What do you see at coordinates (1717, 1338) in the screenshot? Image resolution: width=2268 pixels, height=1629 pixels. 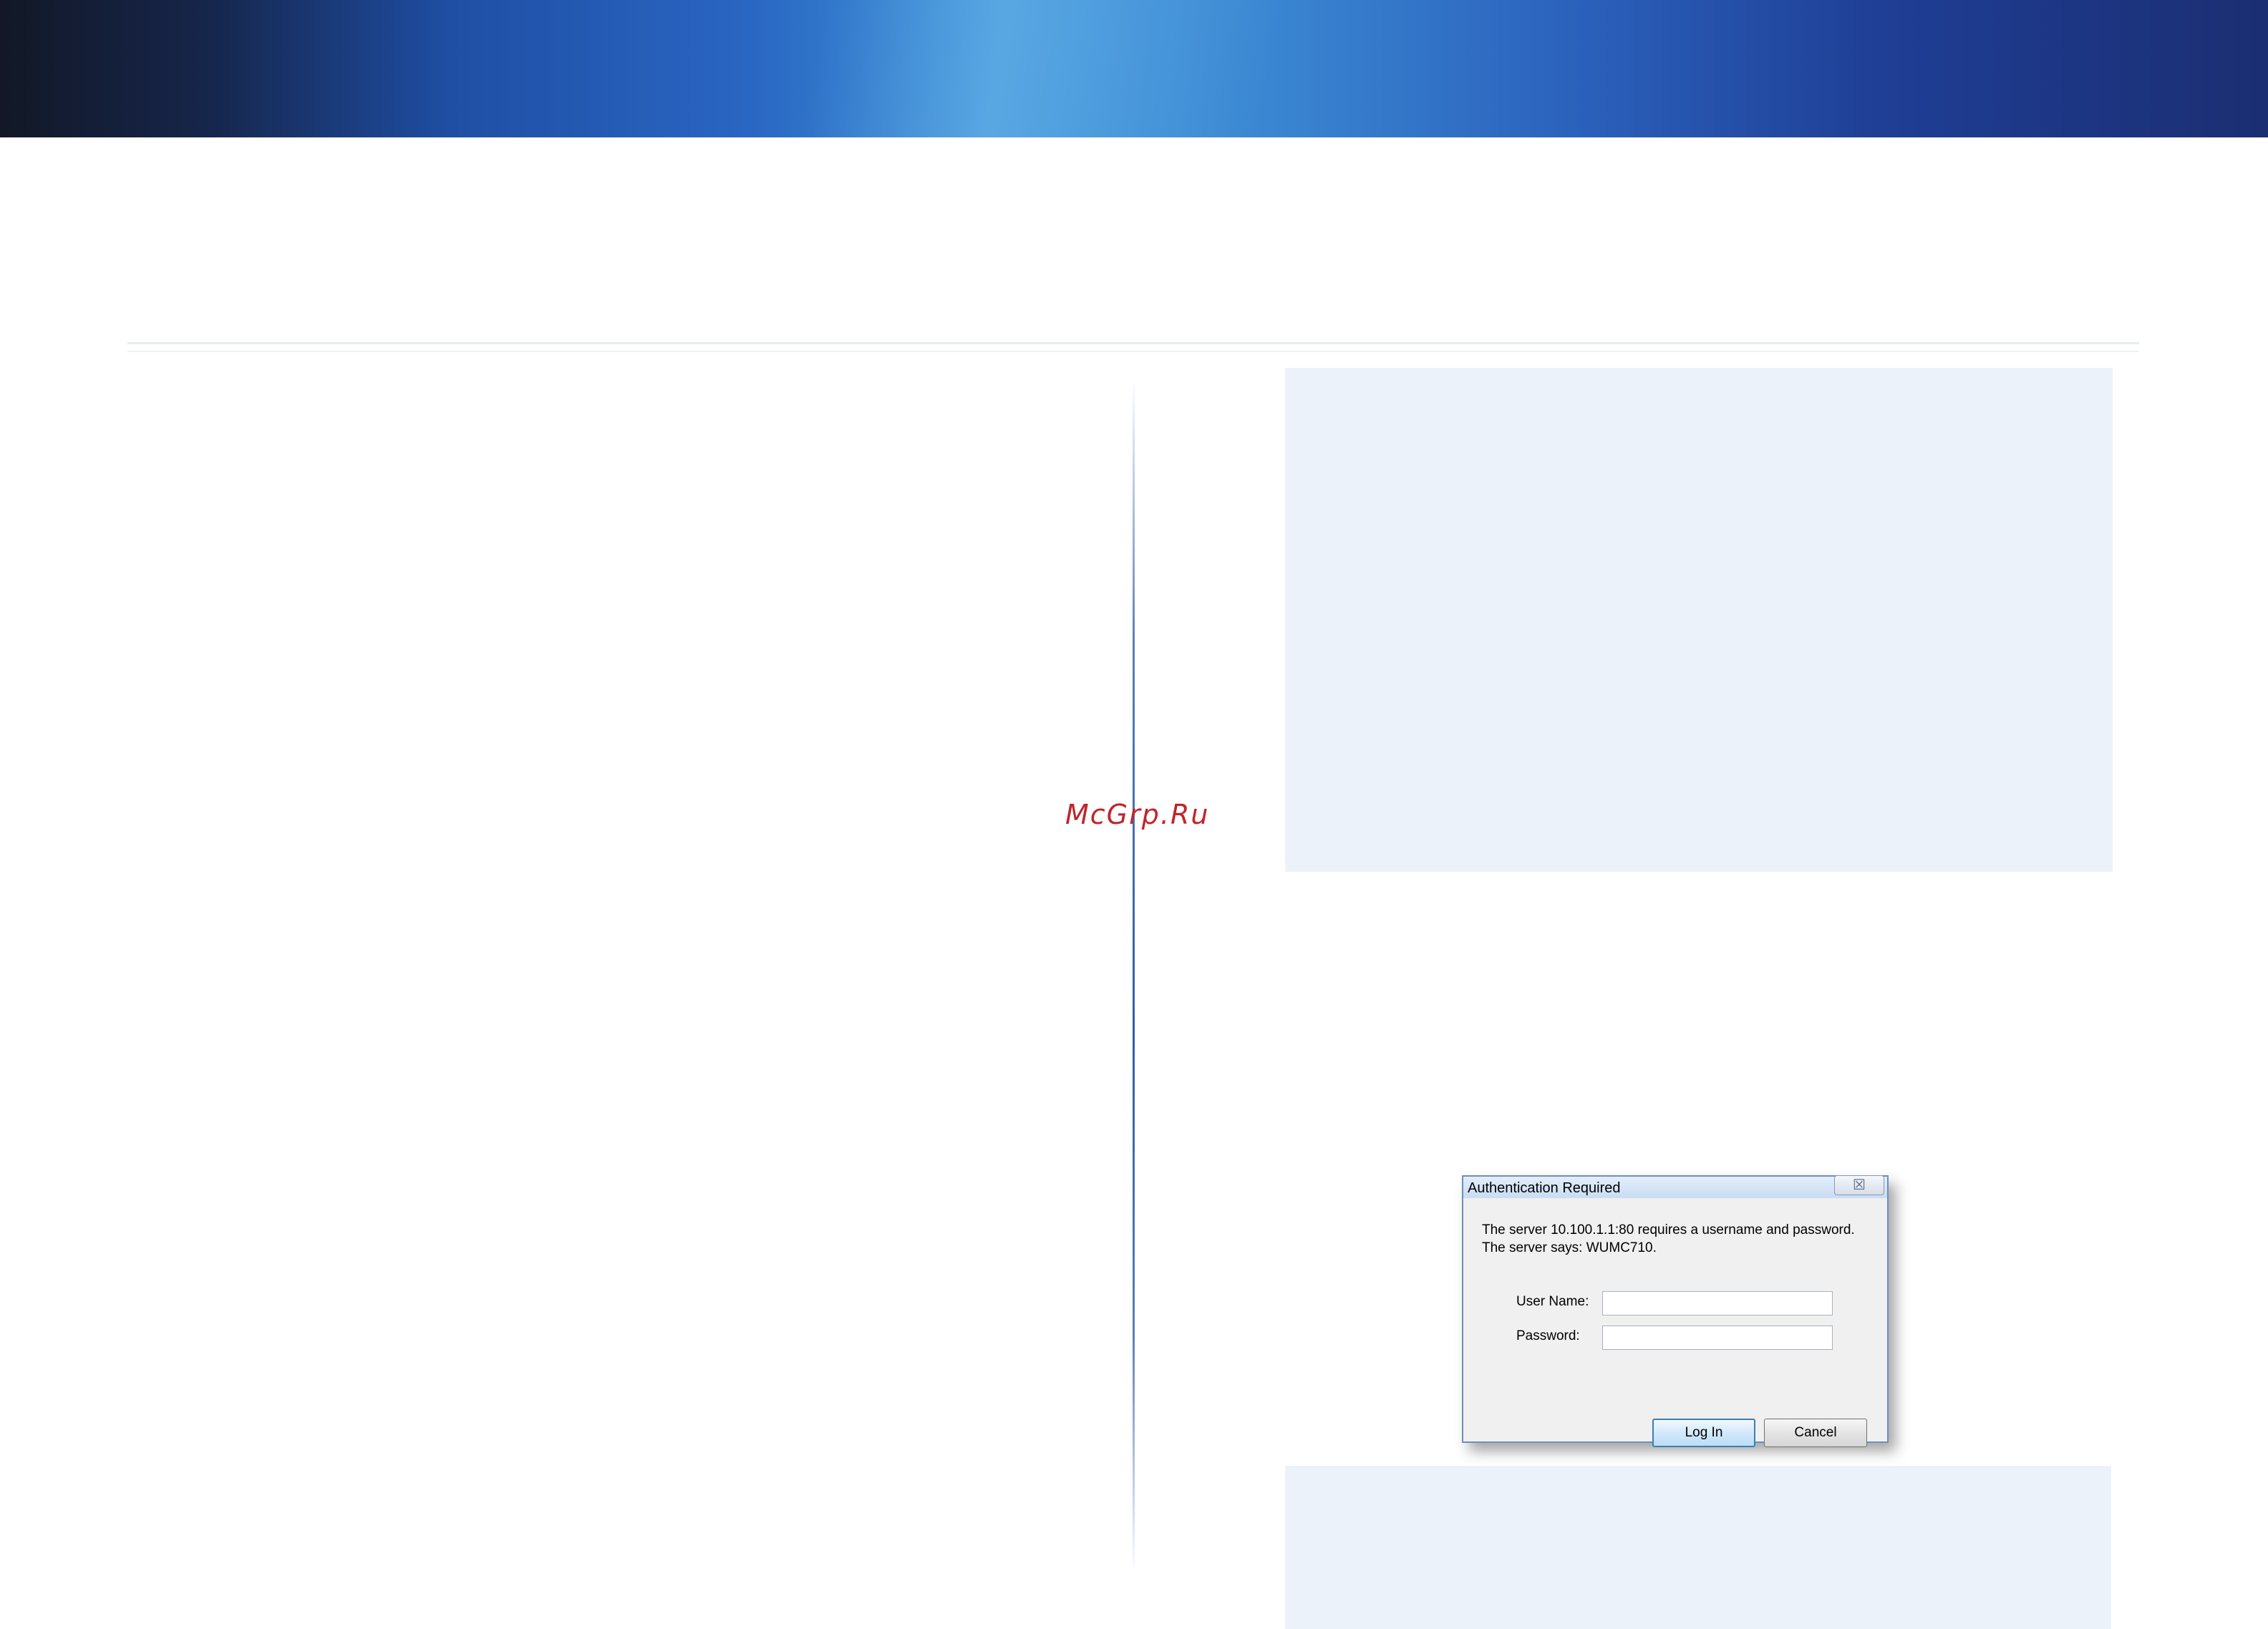 I see `password-input` at bounding box center [1717, 1338].